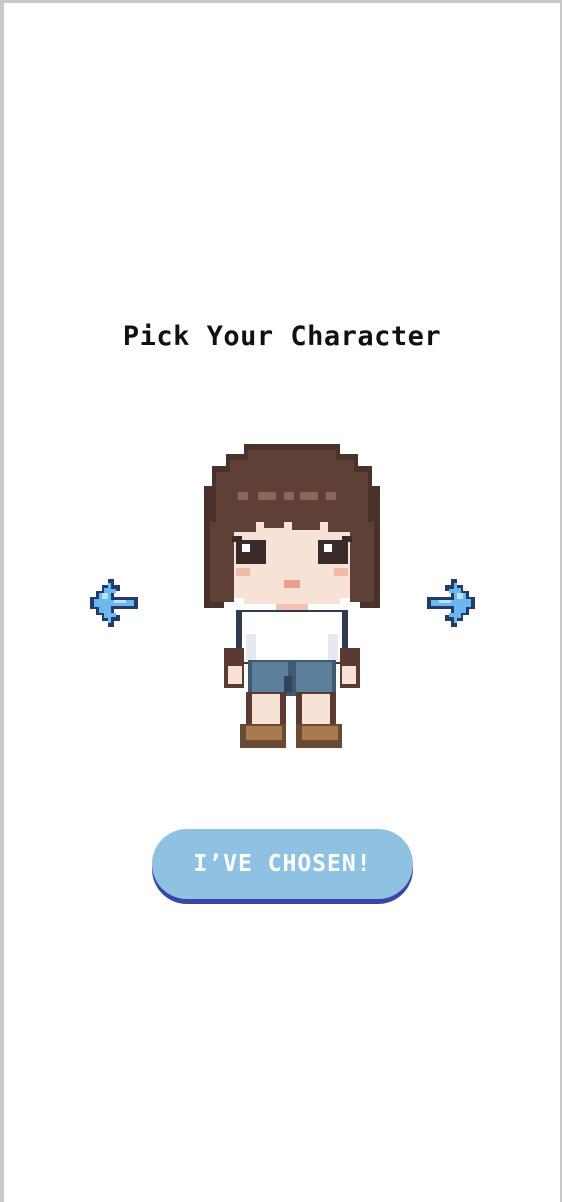 Image resolution: width=562 pixels, height=1202 pixels. I want to click on page-title: Pick Your Character, so click(282, 336).